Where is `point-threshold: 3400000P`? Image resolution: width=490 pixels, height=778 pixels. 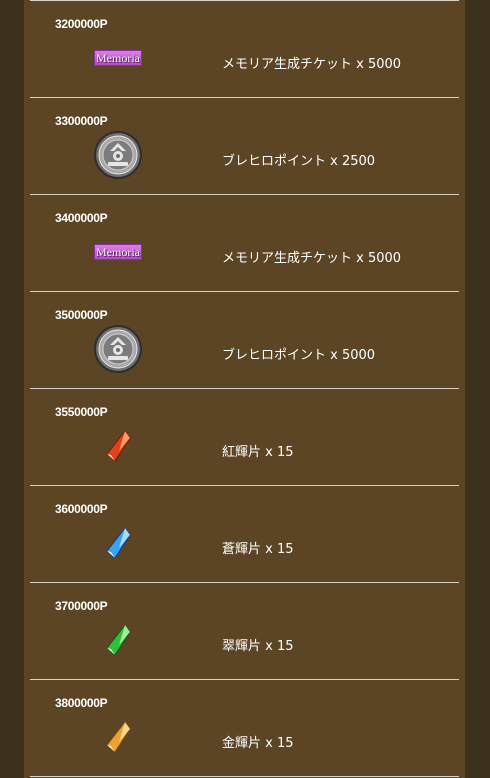
point-threshold: 3400000P is located at coordinates (81, 218).